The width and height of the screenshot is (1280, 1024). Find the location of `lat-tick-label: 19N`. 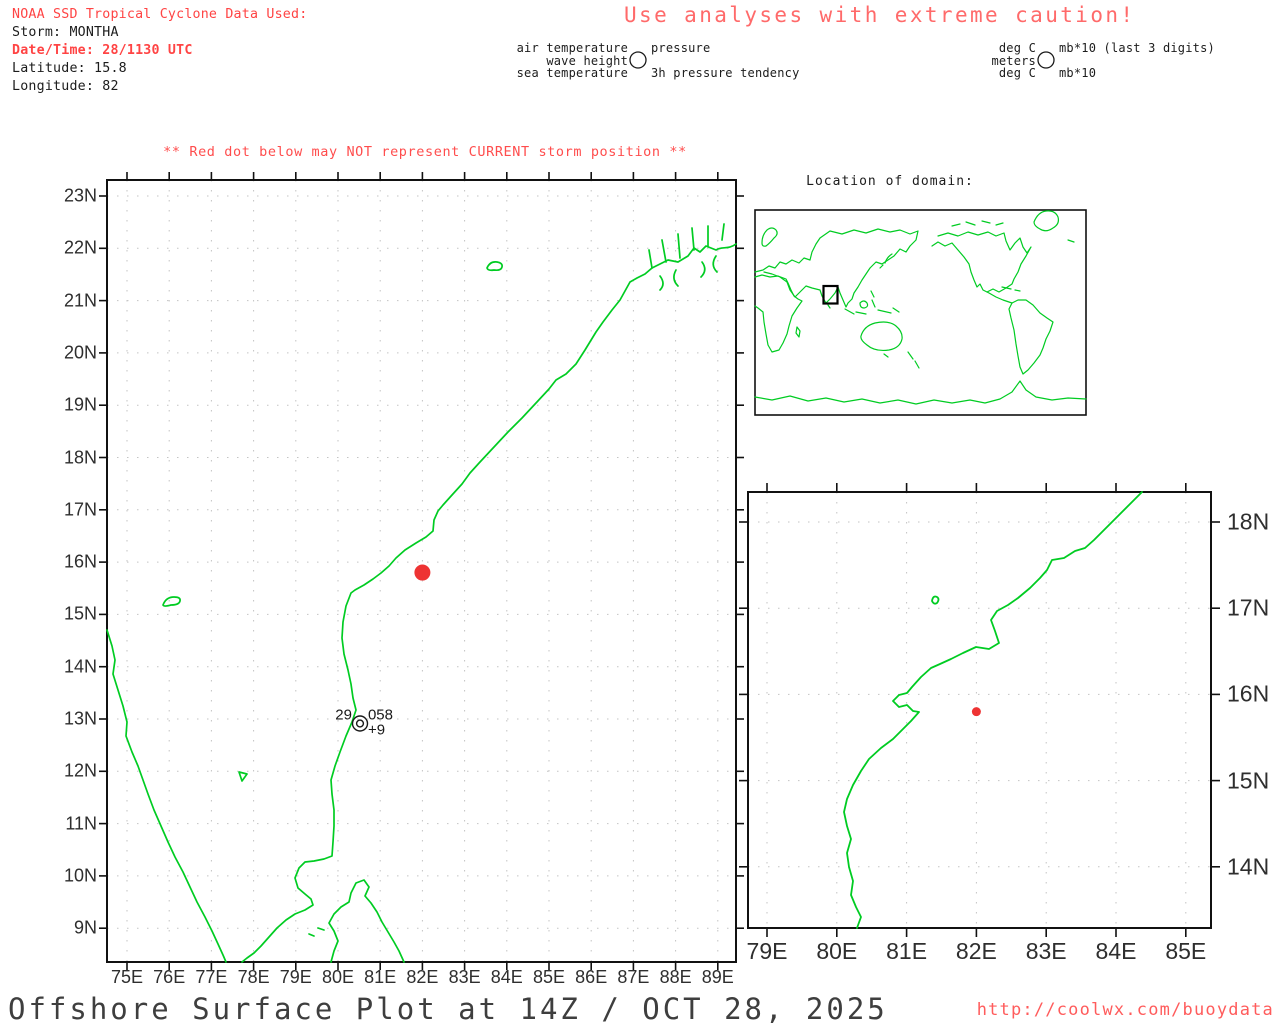

lat-tick-label: 19N is located at coordinates (80, 404).